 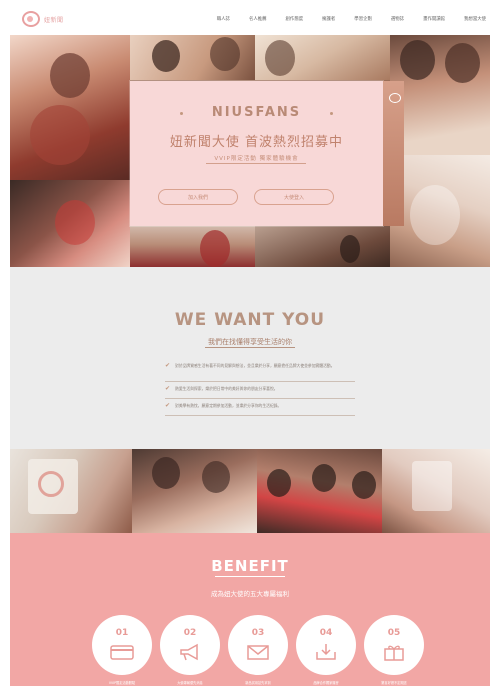 I want to click on section-subtitle: 成為妞大使的五大專屬福利, so click(x=250, y=594).